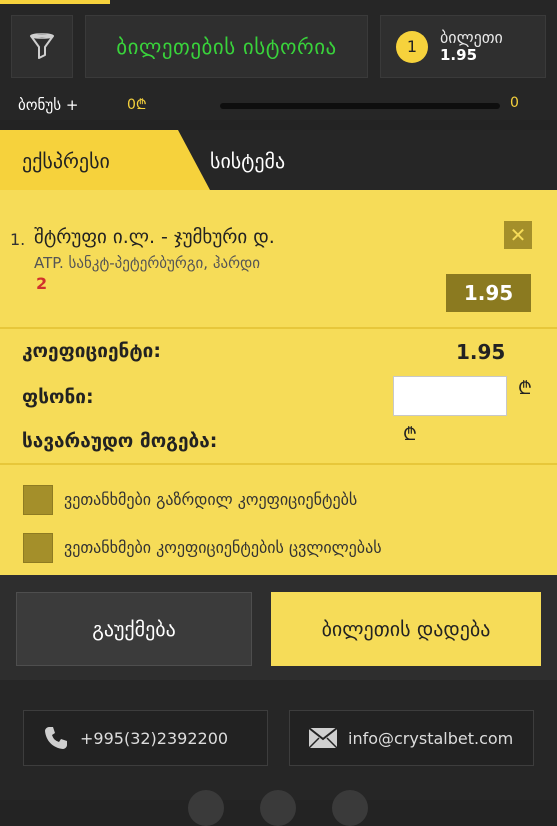 Image resolution: width=557 pixels, height=826 pixels. I want to click on bonus-value: 0₾, so click(137, 105).